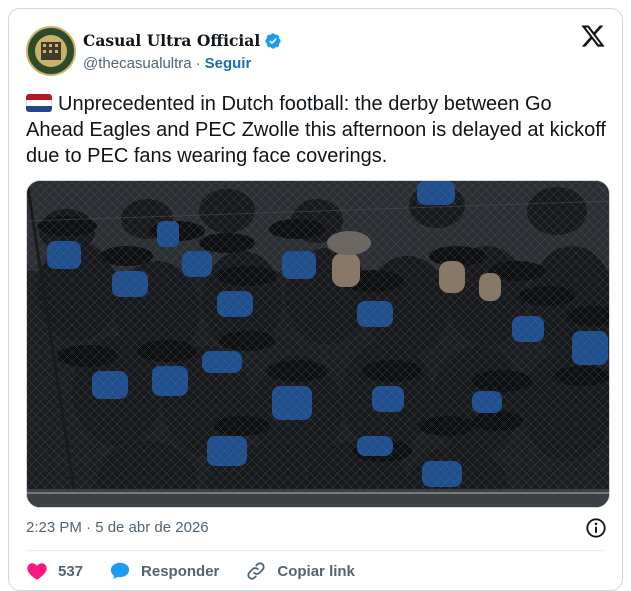  Describe the element at coordinates (596, 528) in the screenshot. I see `info-icon` at that location.